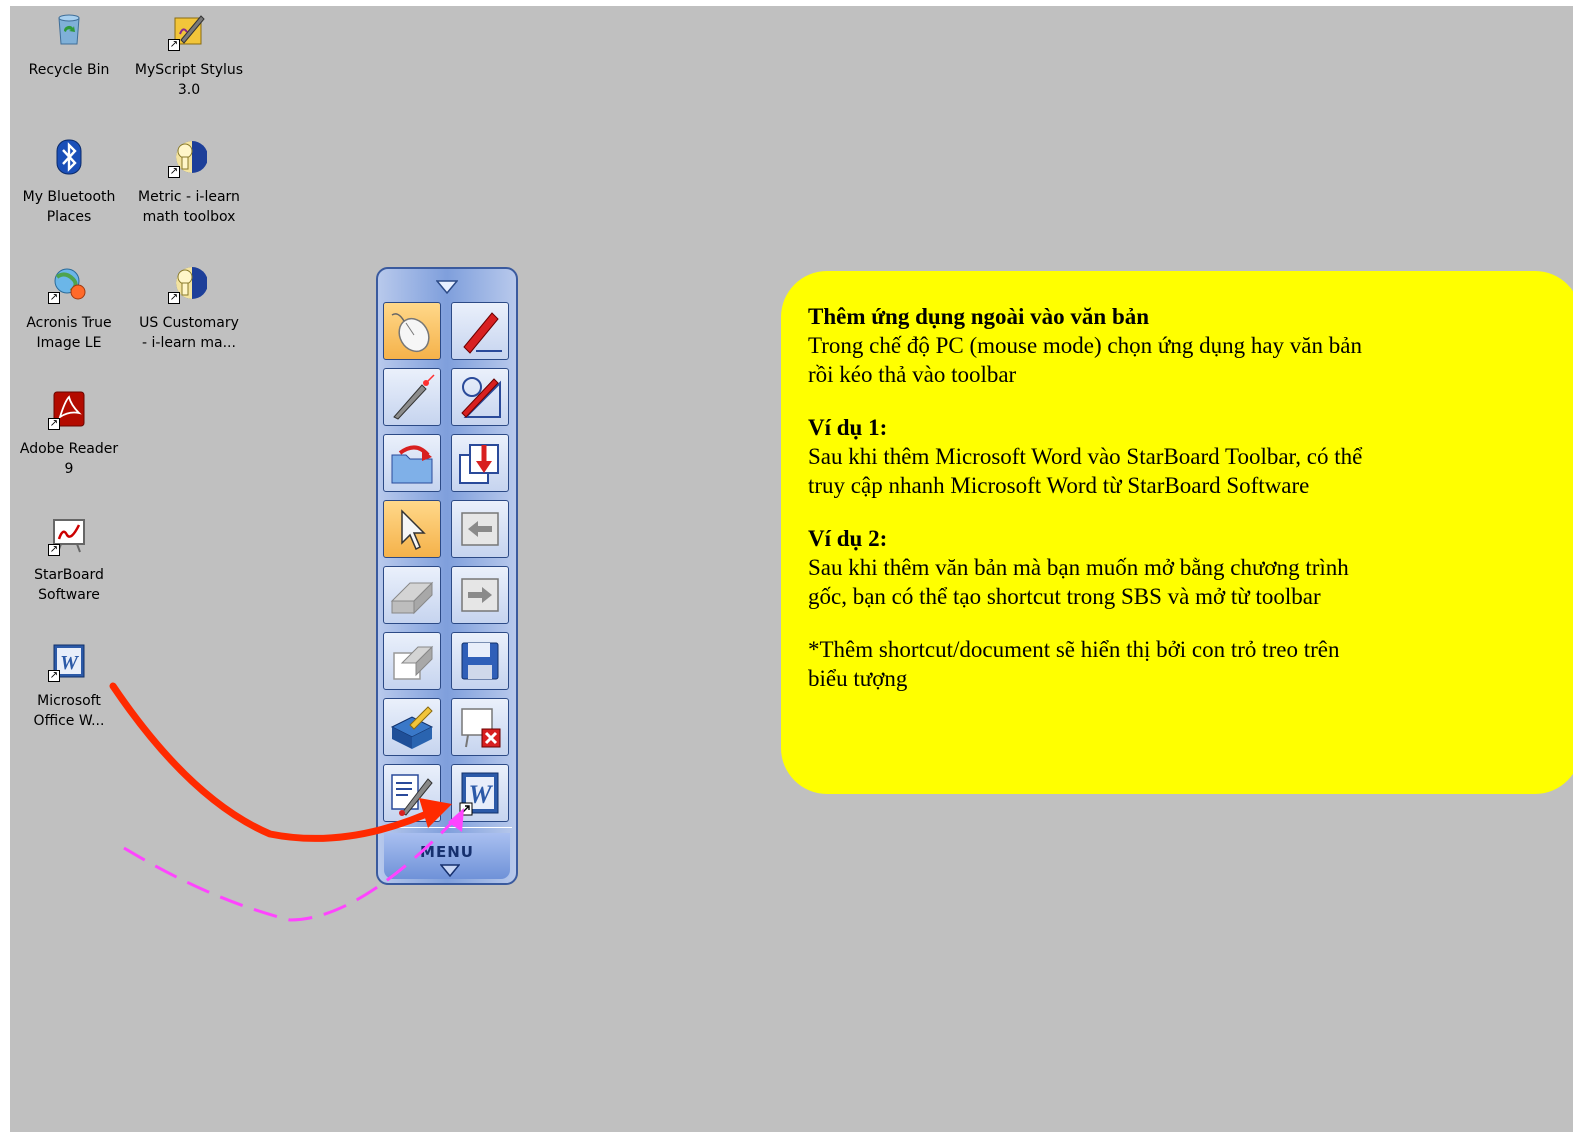 The width and height of the screenshot is (1573, 1132). I want to click on edit-toolbar-icon, so click(412, 795).